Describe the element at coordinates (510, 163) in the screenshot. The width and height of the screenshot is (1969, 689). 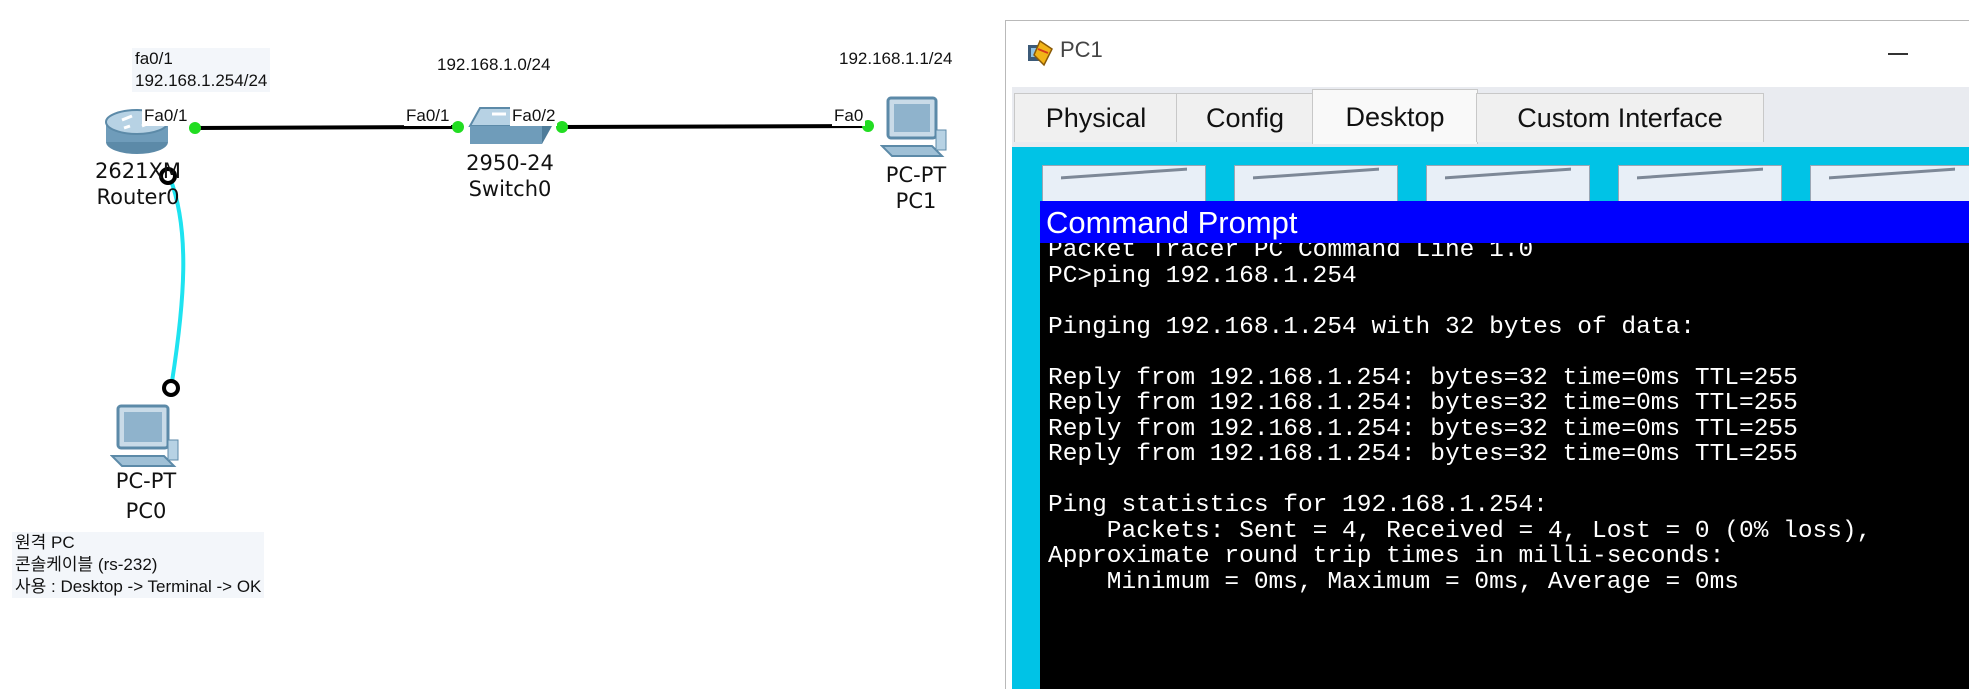
I see `switch-model-label: 2950-24` at that location.